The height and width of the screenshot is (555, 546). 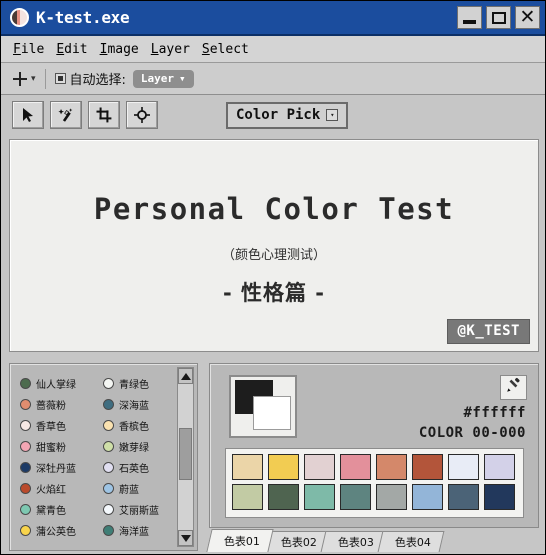 I want to click on color-name: 仙人掌绿, so click(x=56, y=385).